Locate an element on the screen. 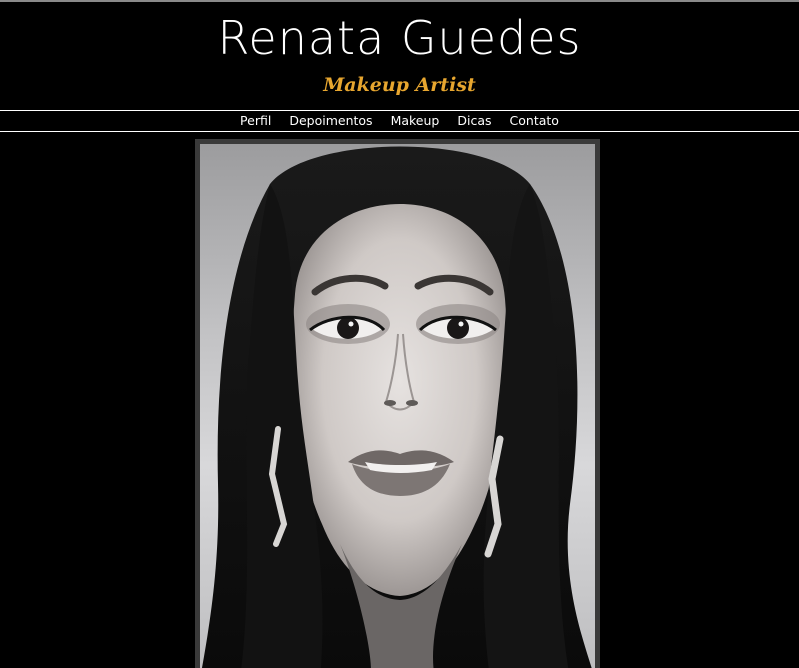  nav-item-perfil: Perfil is located at coordinates (255, 121).